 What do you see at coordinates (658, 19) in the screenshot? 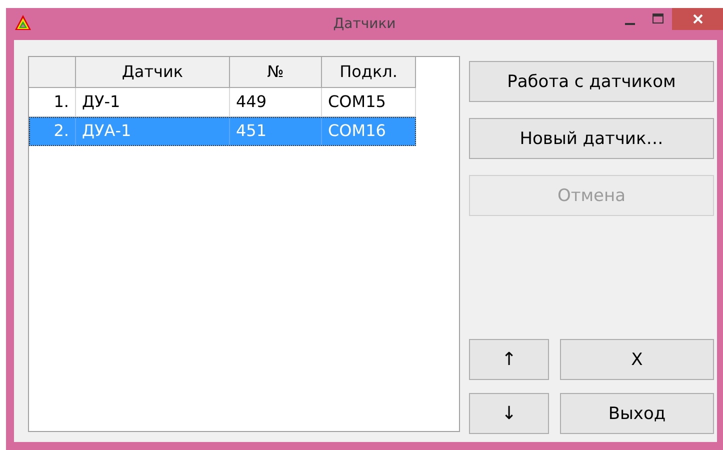
I see `maximize-icon` at bounding box center [658, 19].